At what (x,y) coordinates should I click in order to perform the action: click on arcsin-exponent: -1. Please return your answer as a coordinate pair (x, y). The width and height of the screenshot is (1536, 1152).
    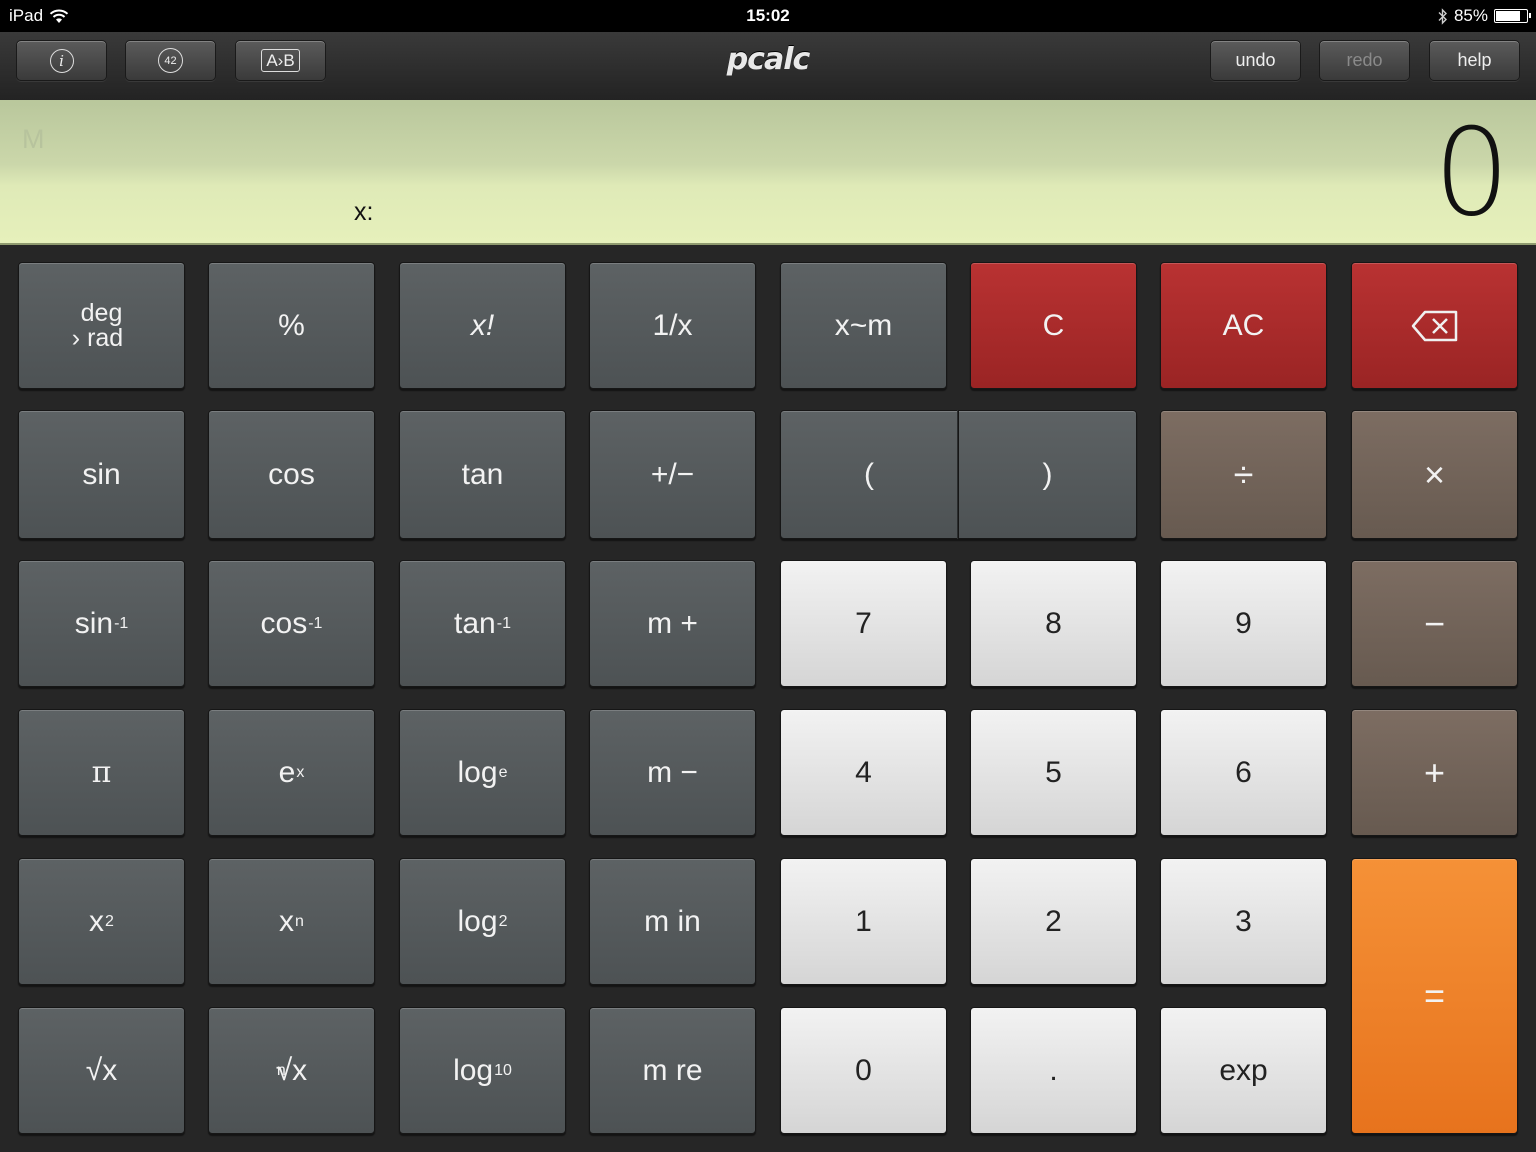
    Looking at the image, I should click on (121, 623).